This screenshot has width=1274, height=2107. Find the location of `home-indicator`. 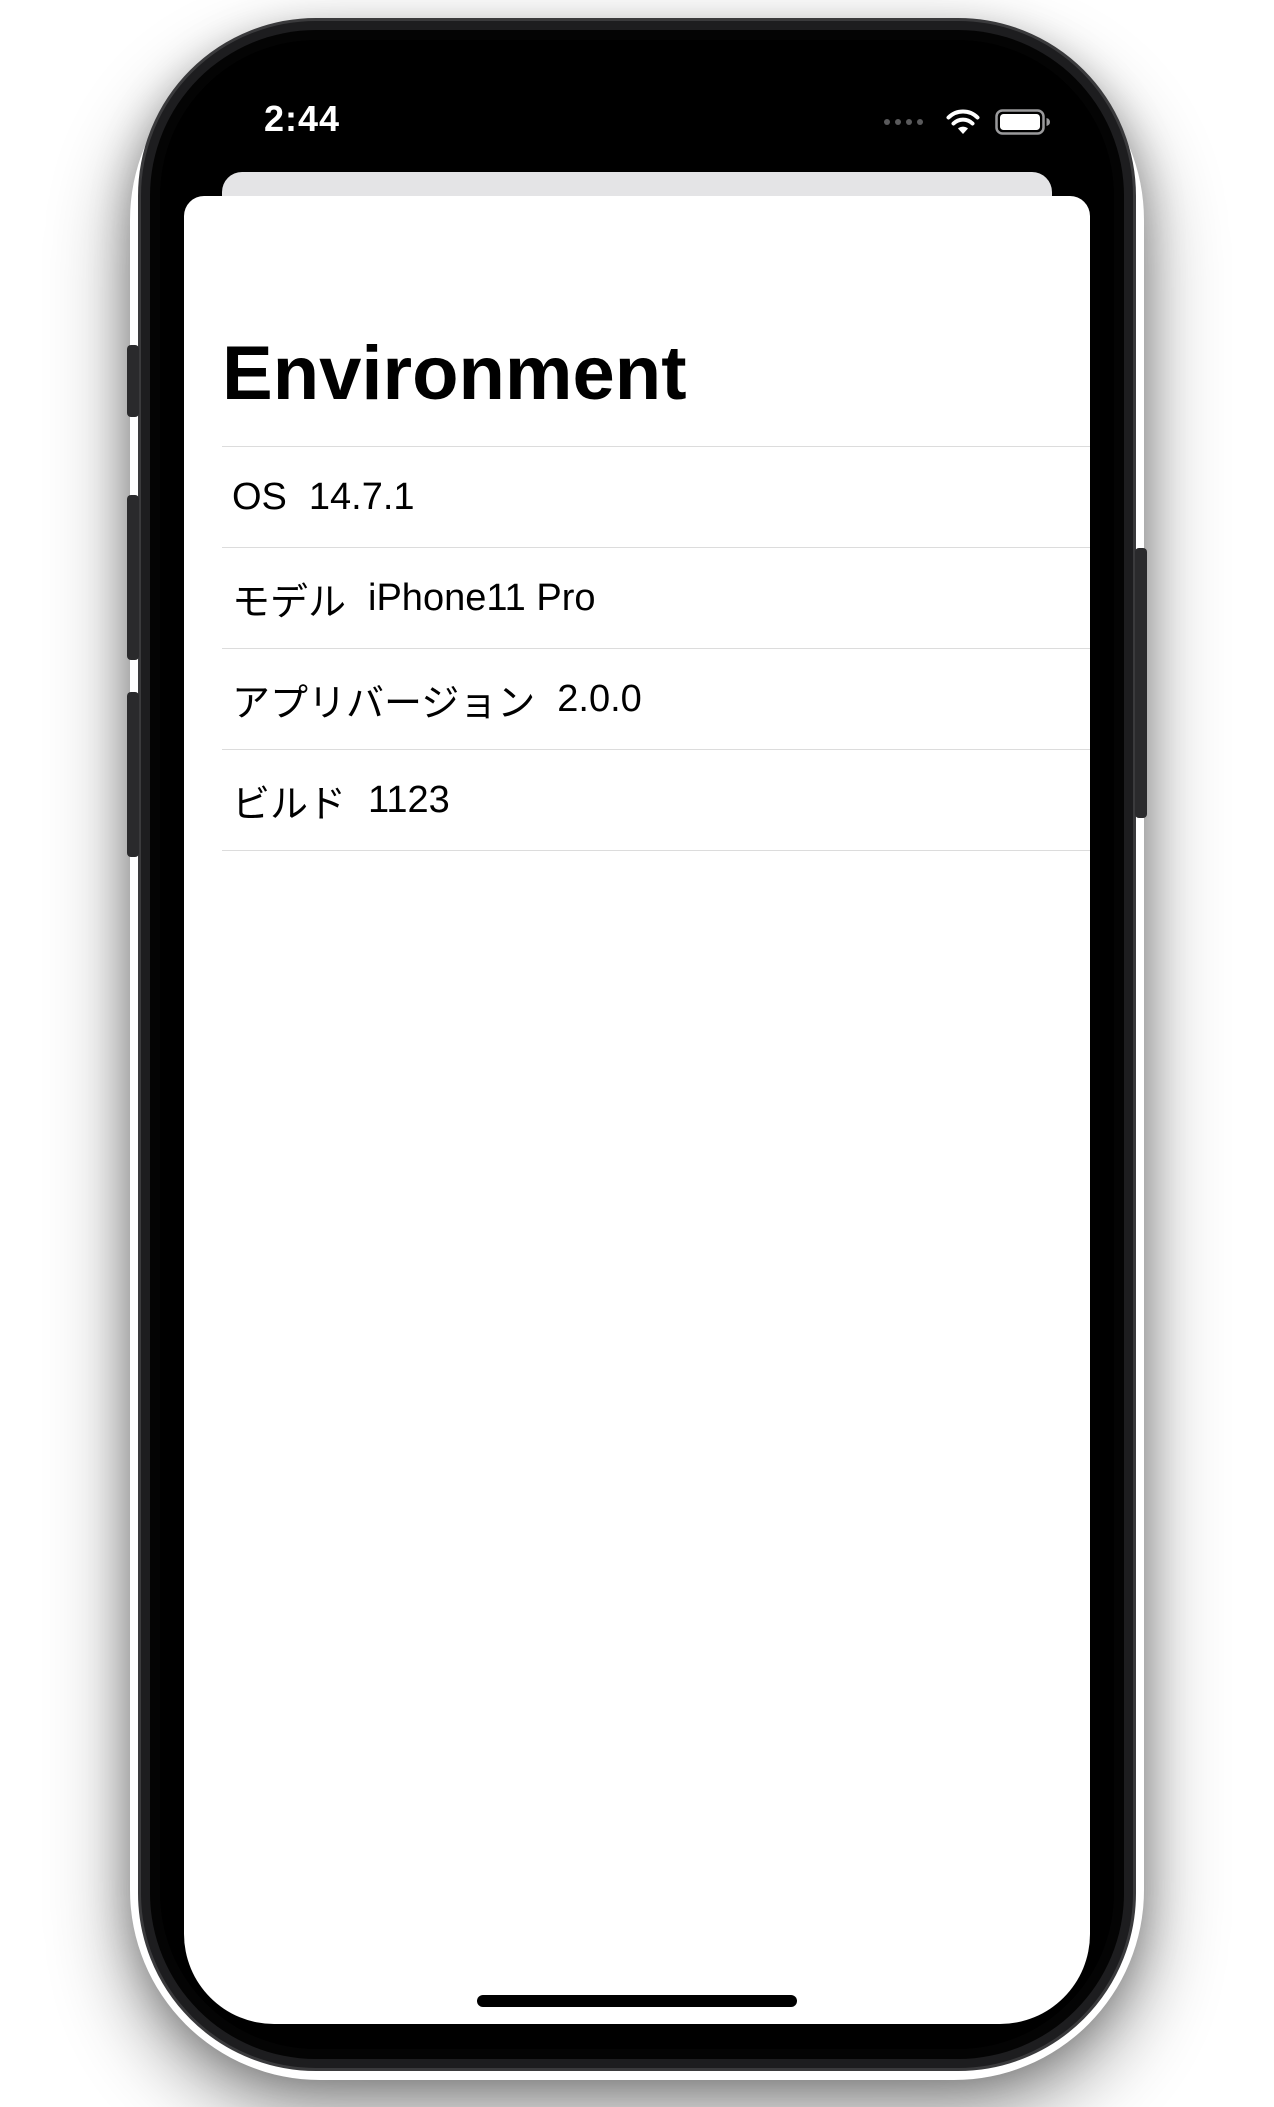

home-indicator is located at coordinates (637, 2001).